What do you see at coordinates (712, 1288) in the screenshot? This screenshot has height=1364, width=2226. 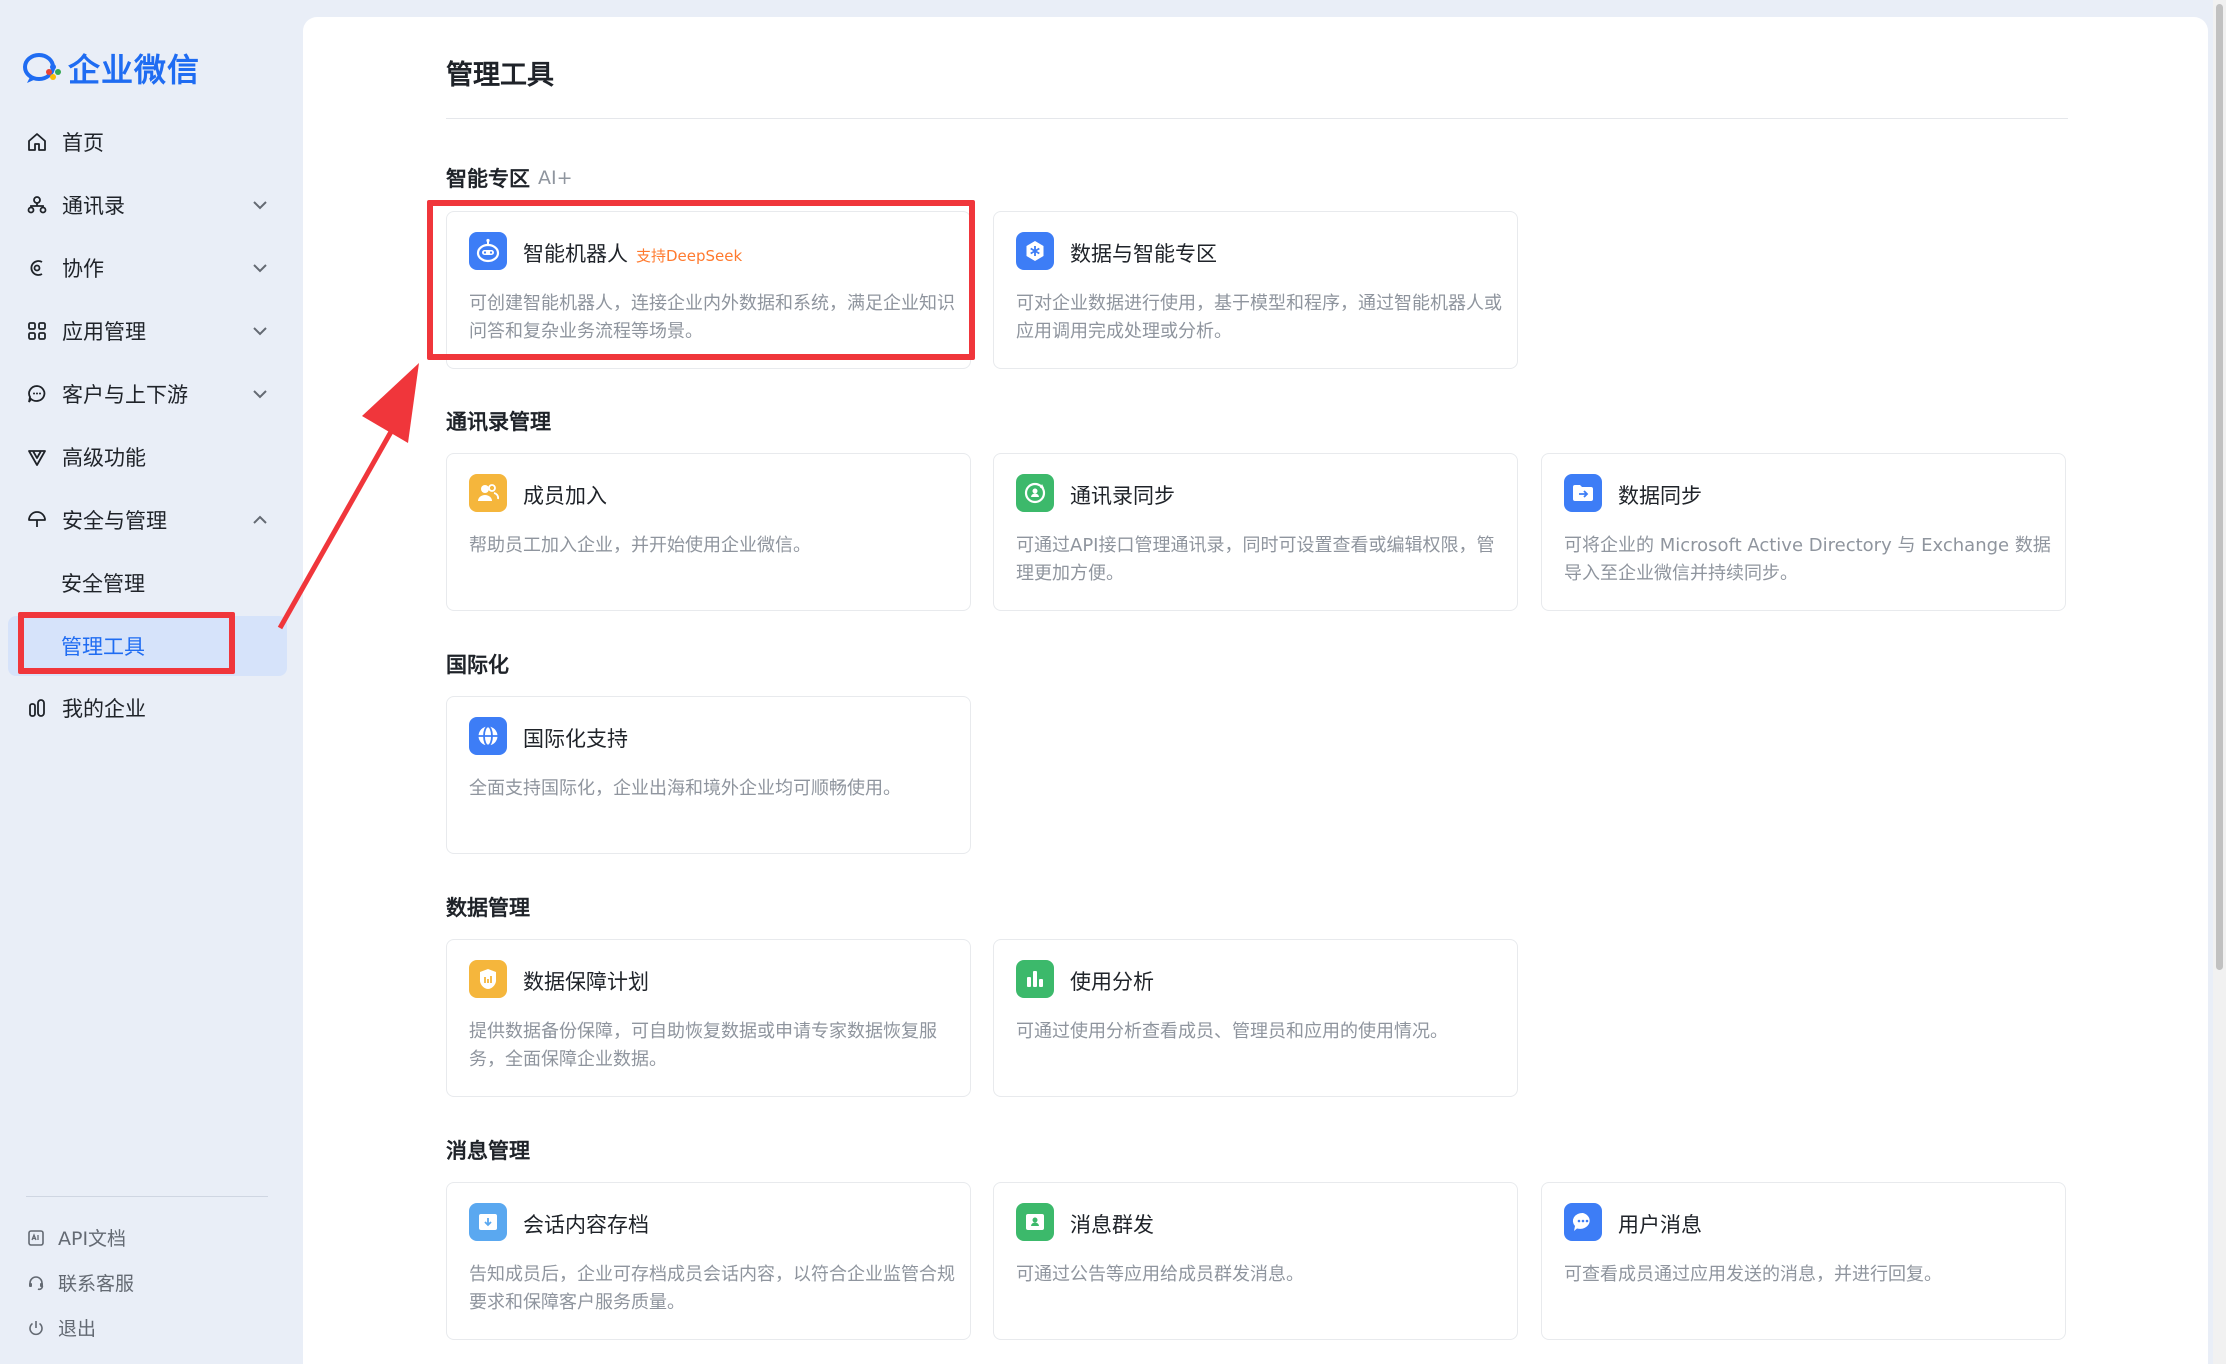 I see `card-description: 告知成员后，企业可存档成员会话内容，以符合企业监管合规要求和保障客户服务质量。` at bounding box center [712, 1288].